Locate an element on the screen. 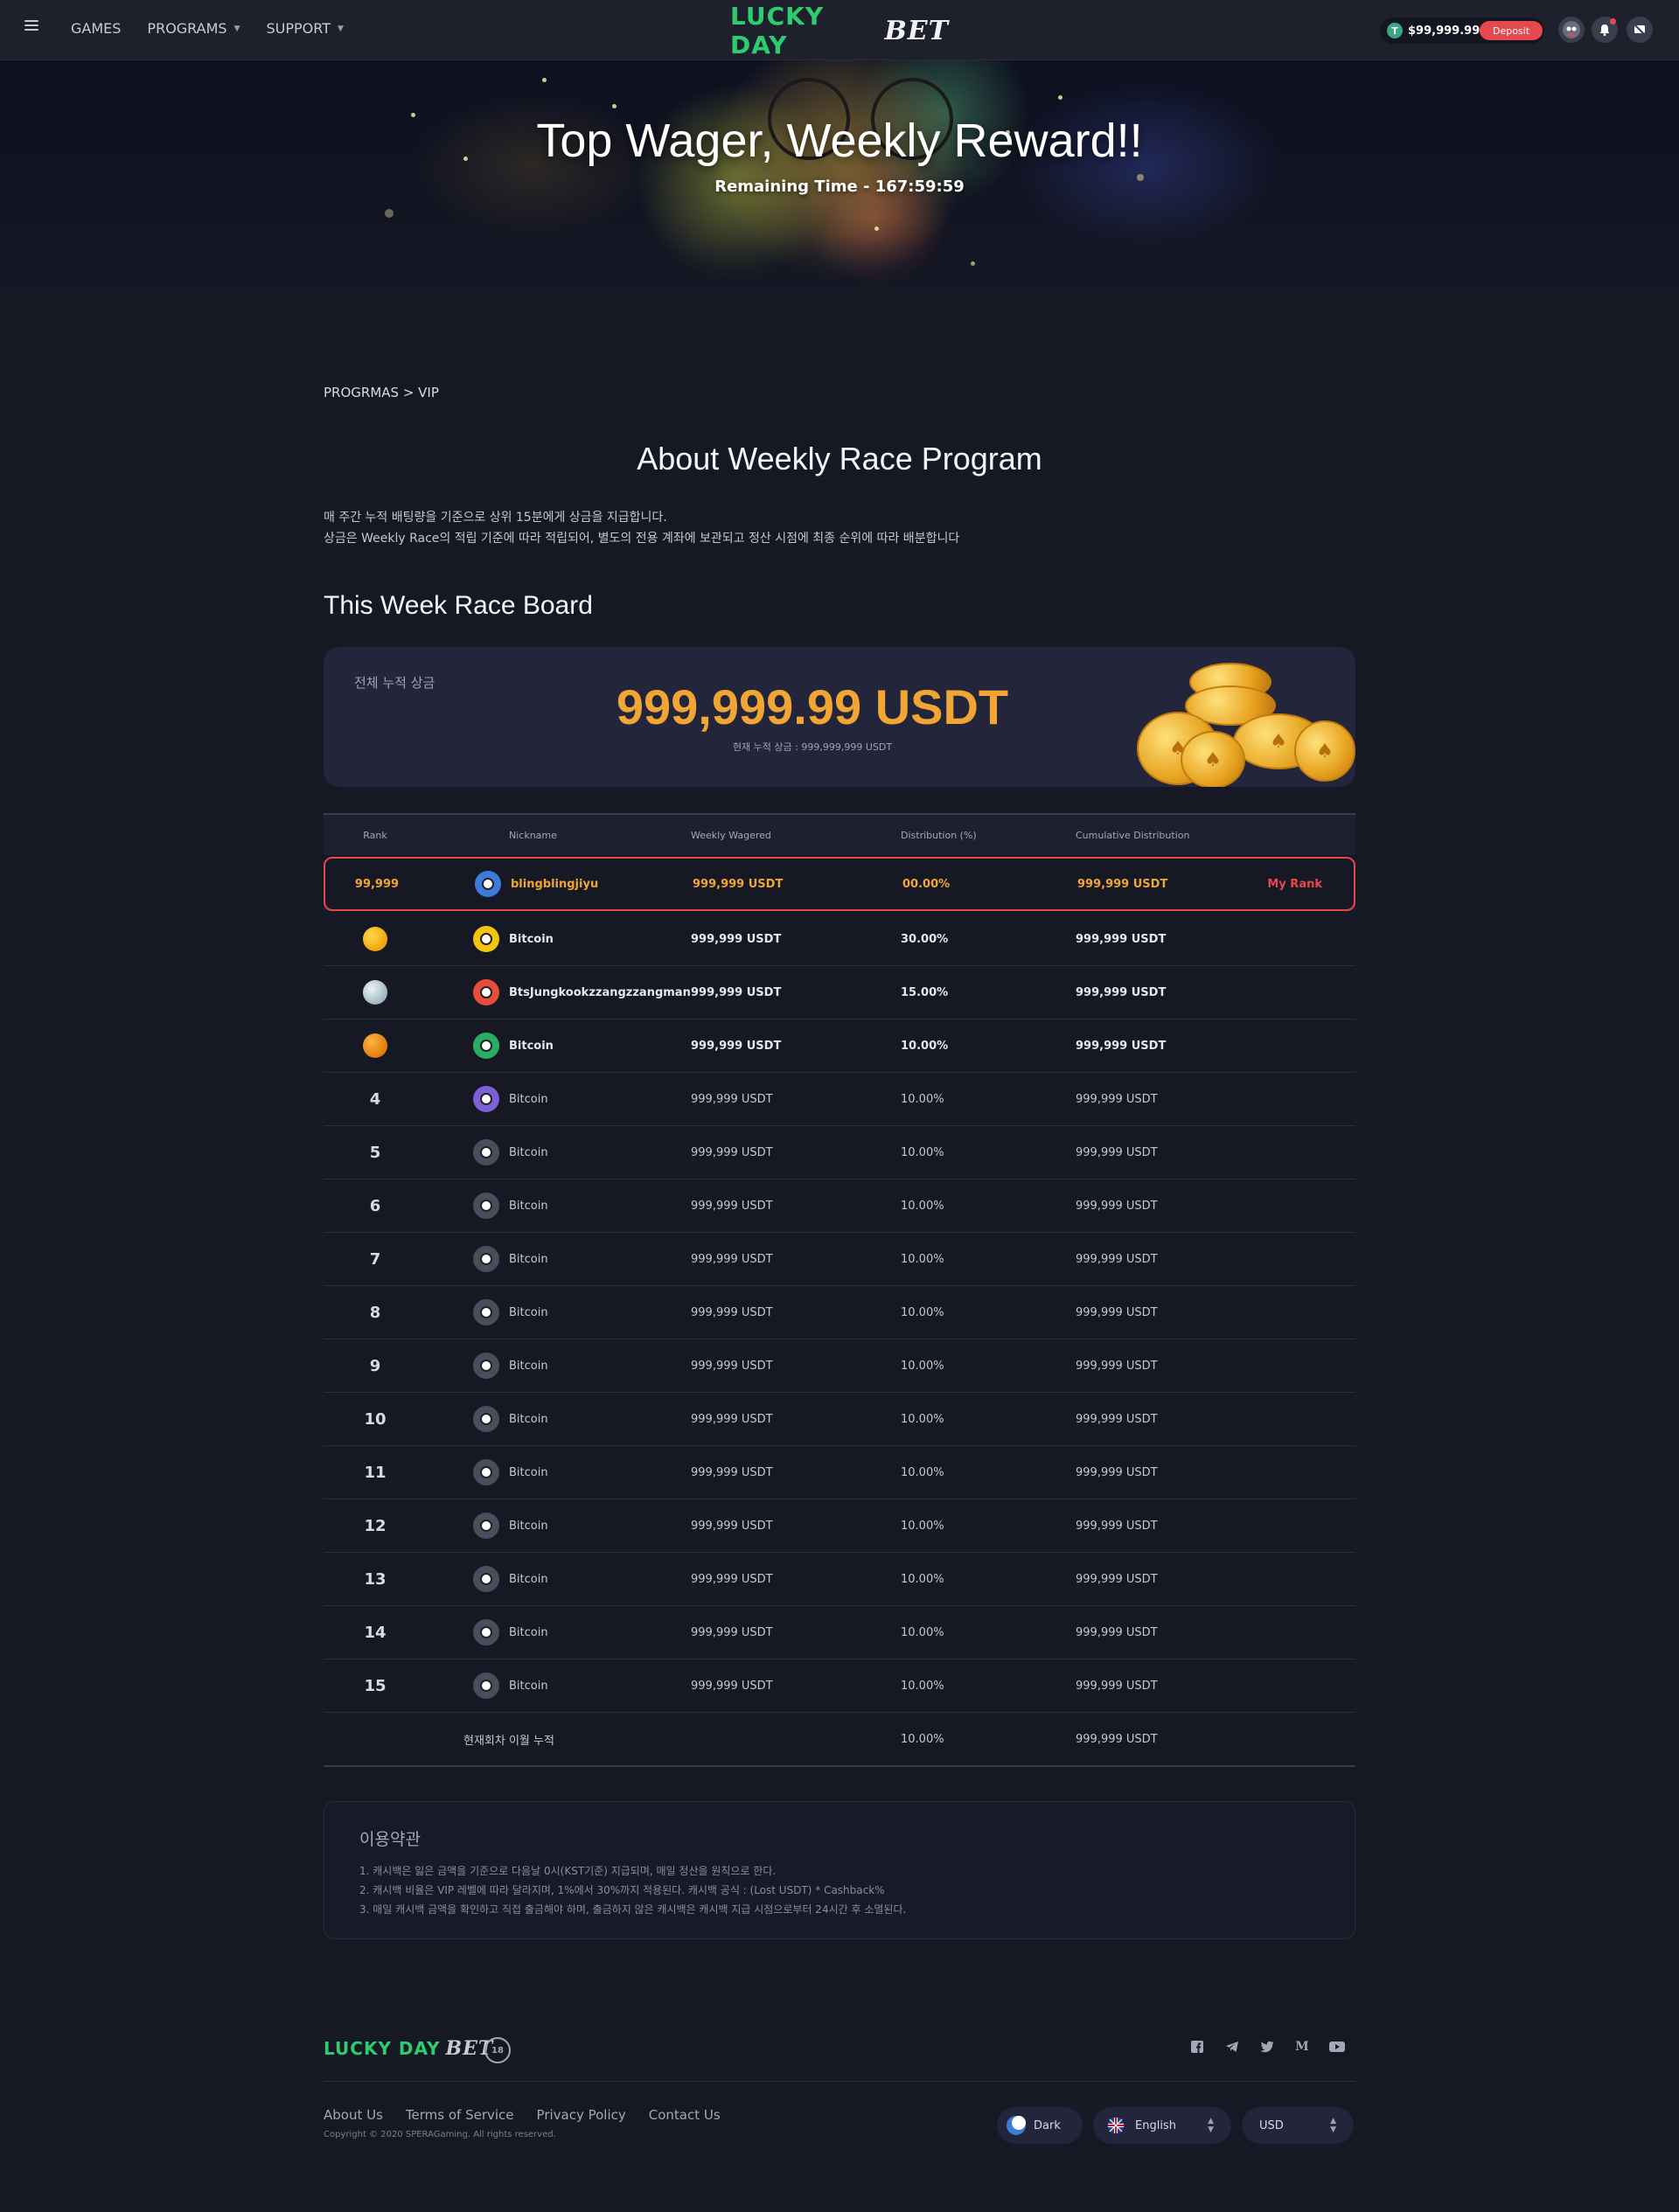 The height and width of the screenshot is (2212, 1679). balance-widget: T $99,999.99 Deposit is located at coordinates (1462, 30).